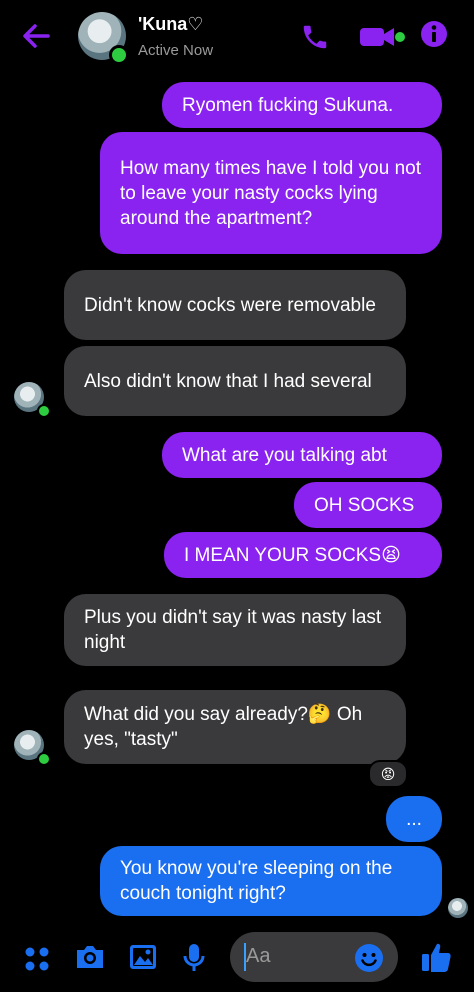 This screenshot has height=992, width=474. Describe the element at coordinates (302, 105) in the screenshot. I see `message-bubble-outgoing: Ryomen fucking Sukuna.` at that location.